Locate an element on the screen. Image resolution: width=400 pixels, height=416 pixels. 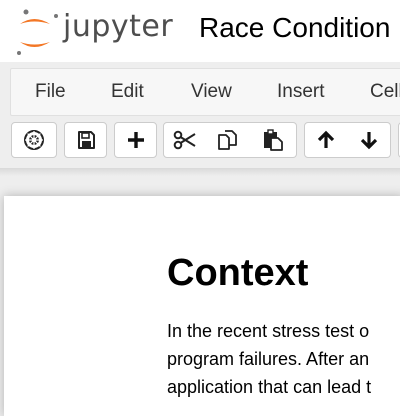
arrow-up-icon is located at coordinates (326, 139).